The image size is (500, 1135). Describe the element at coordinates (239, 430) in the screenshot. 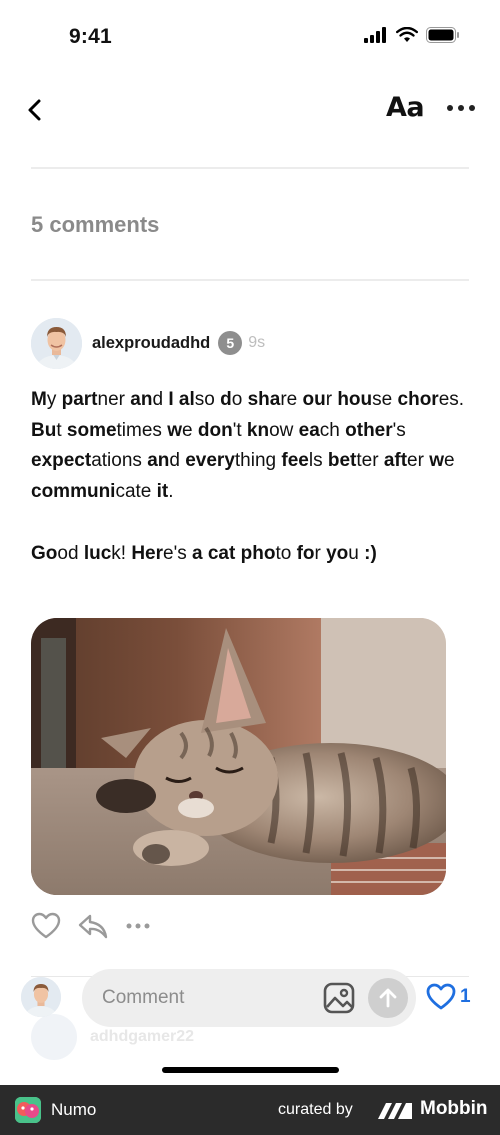

I see `word-rest: 't` at that location.